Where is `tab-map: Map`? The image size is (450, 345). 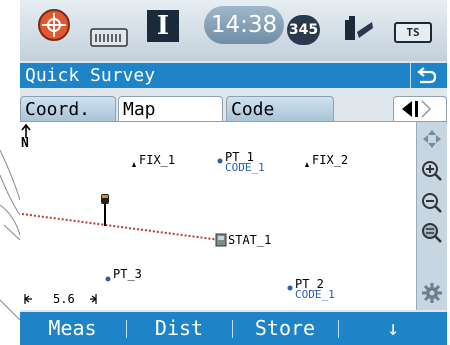 tab-map: Map is located at coordinates (170, 109).